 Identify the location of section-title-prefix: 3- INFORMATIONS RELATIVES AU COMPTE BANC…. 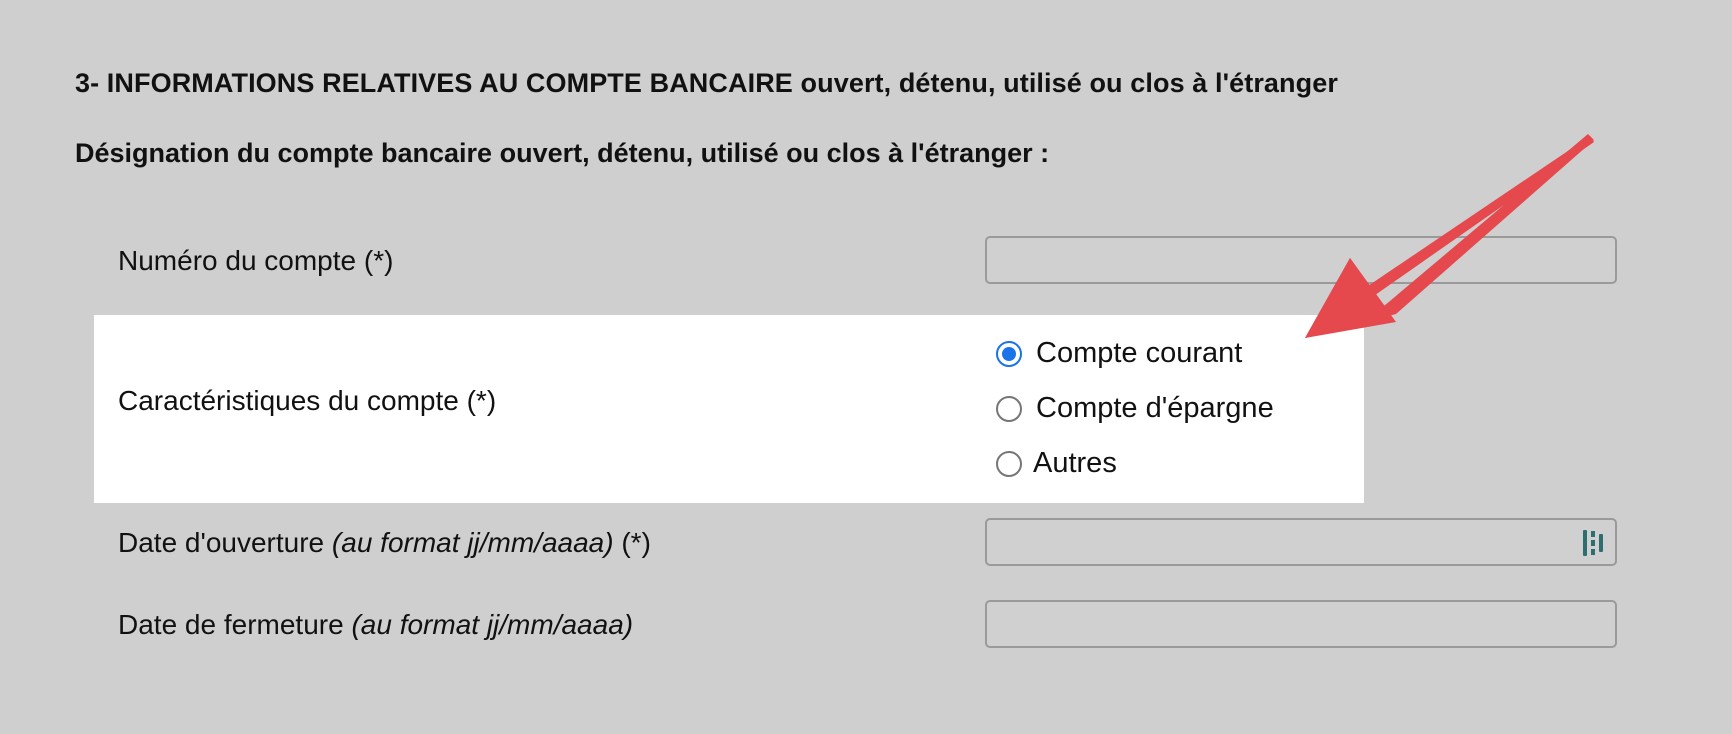
(434, 83).